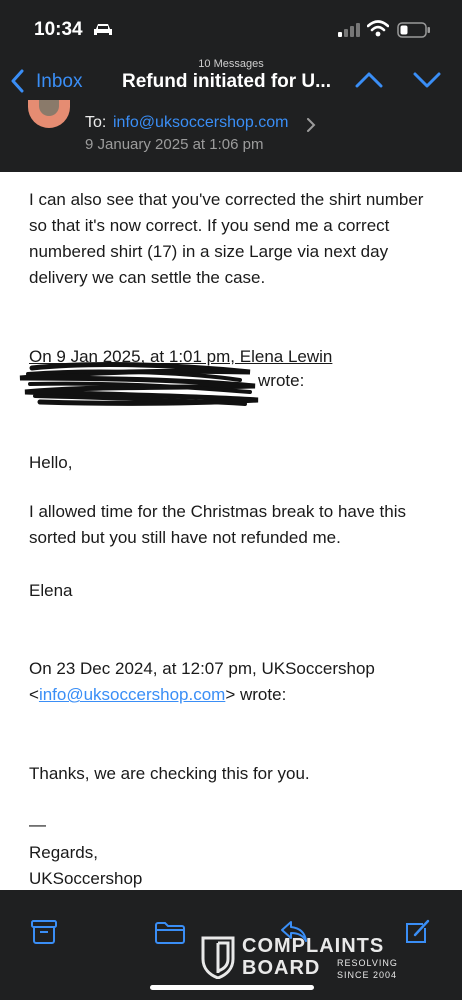  What do you see at coordinates (200, 123) in the screenshot?
I see `recipient-address-link: info@uksoccershop.com` at bounding box center [200, 123].